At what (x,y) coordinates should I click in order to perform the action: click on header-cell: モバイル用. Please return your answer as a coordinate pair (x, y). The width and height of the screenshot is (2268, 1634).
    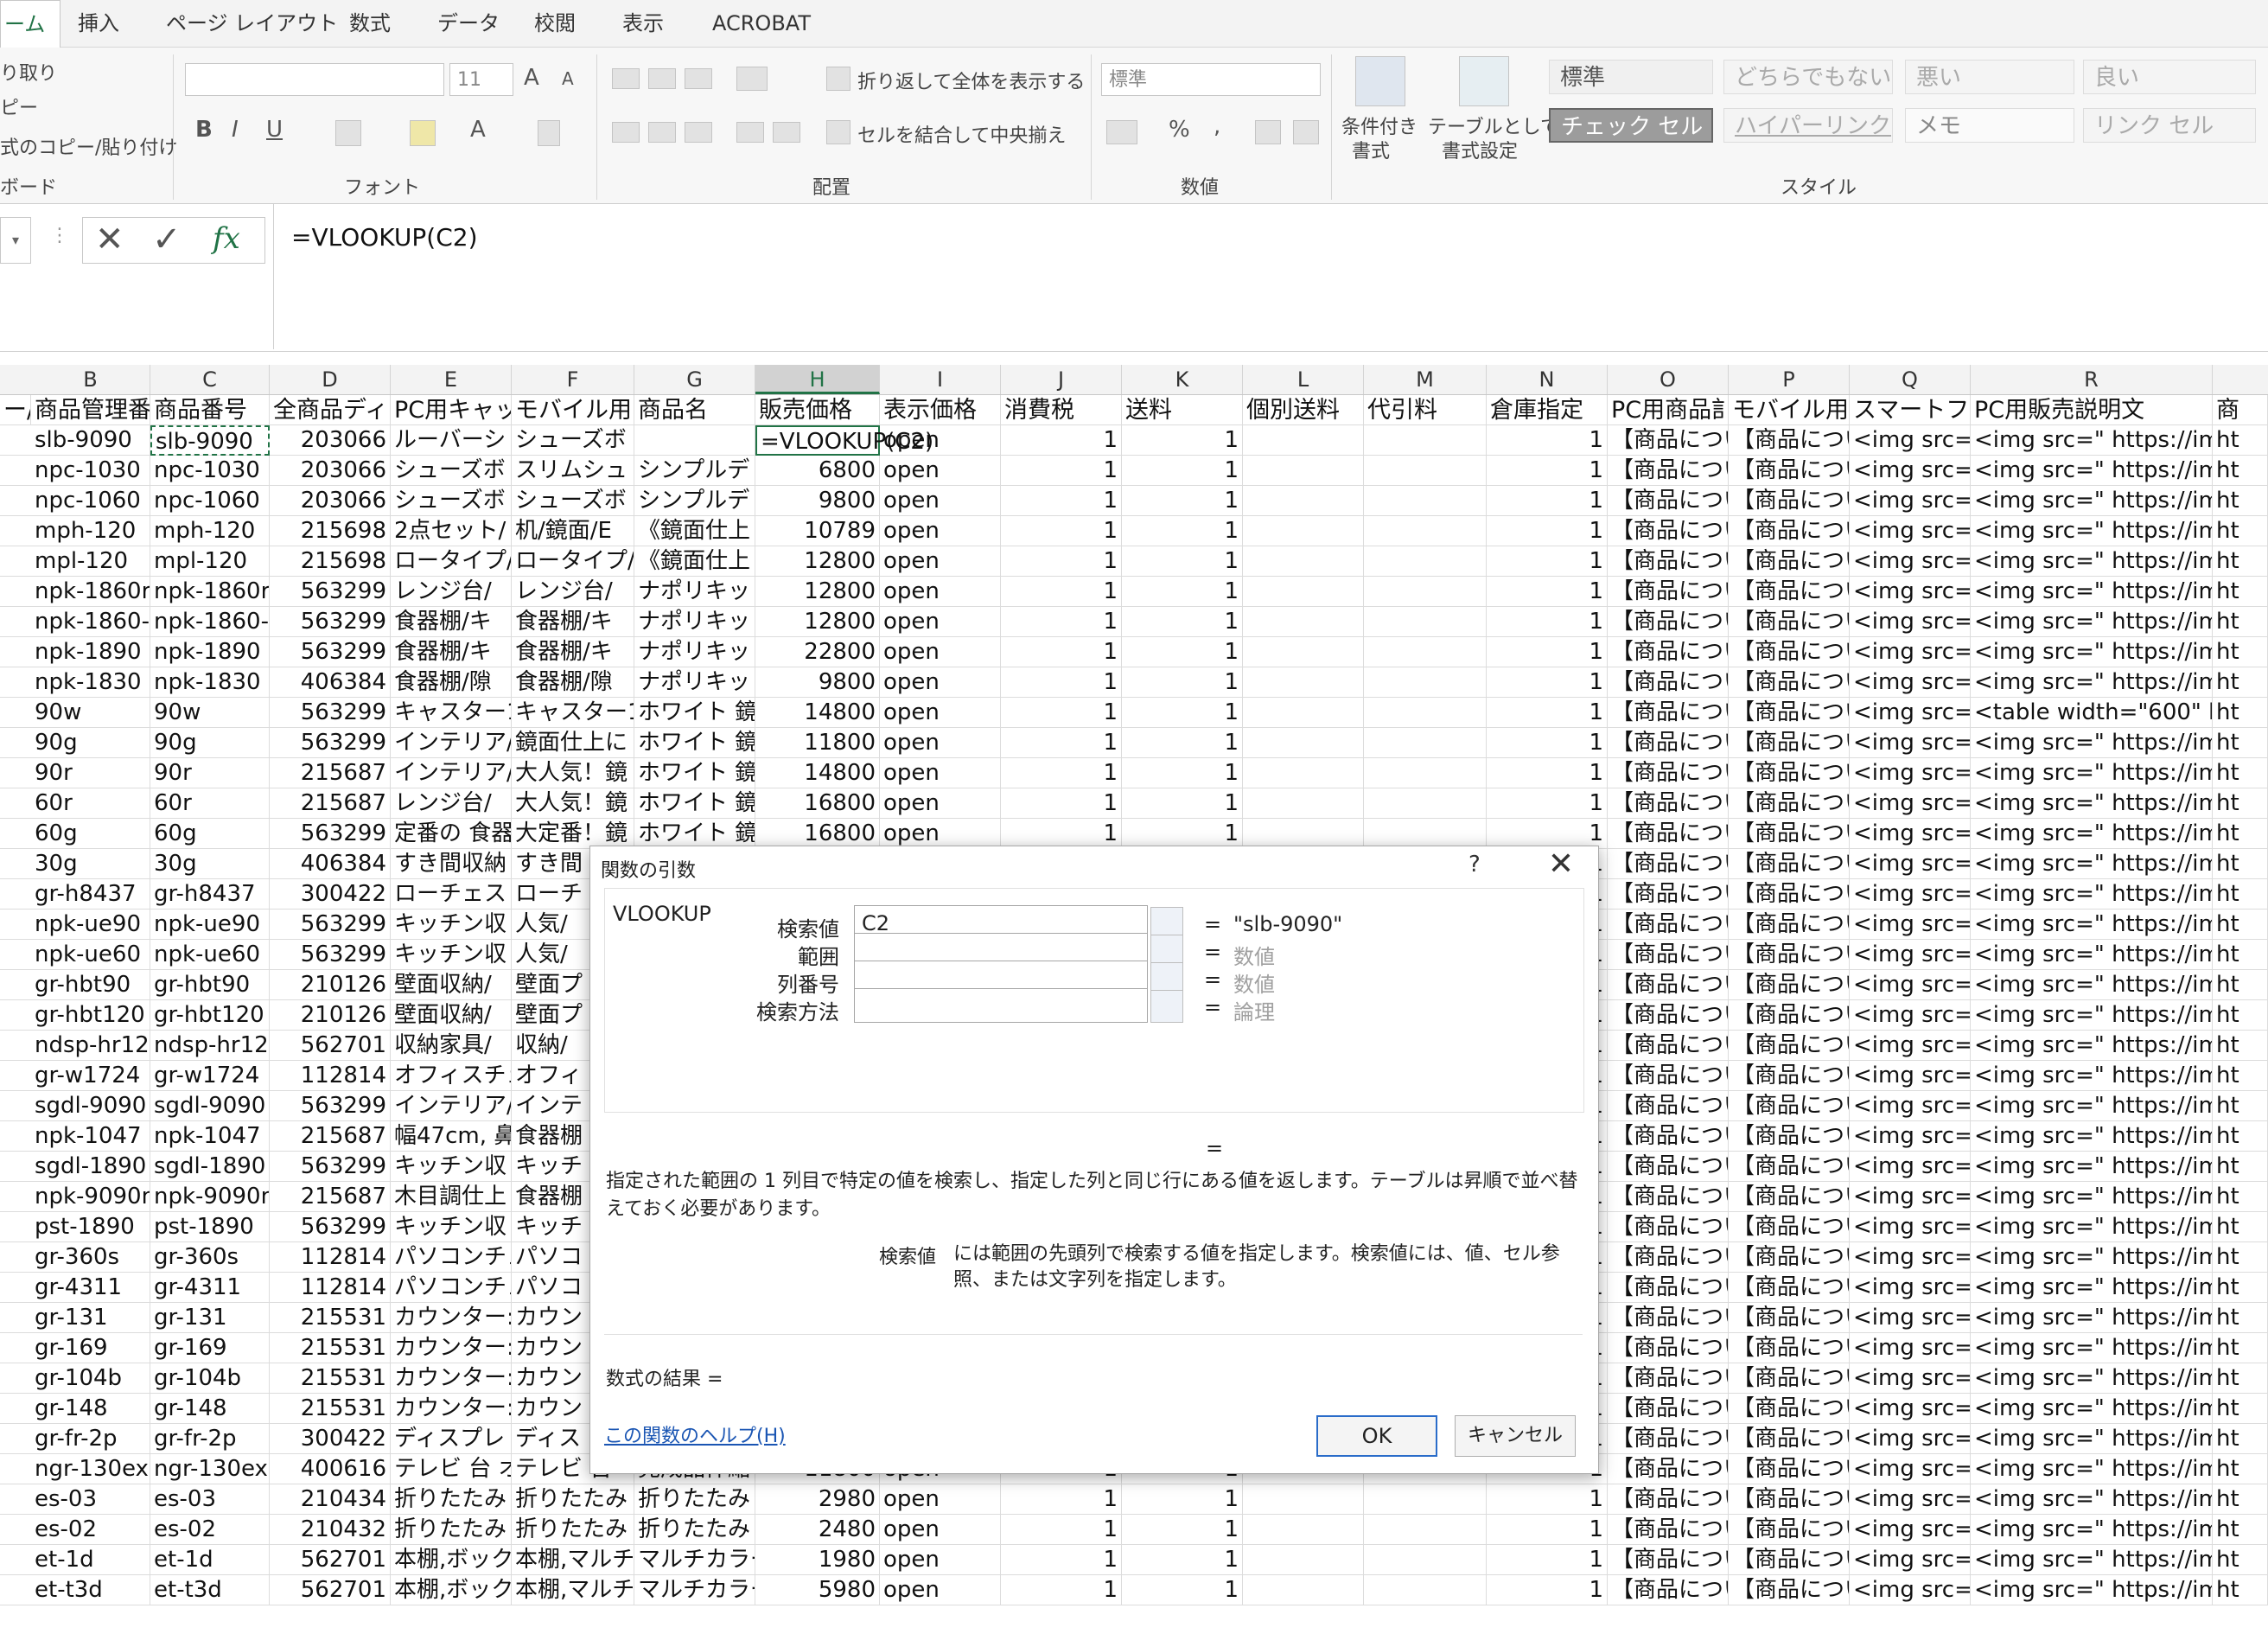
    Looking at the image, I should click on (573, 410).